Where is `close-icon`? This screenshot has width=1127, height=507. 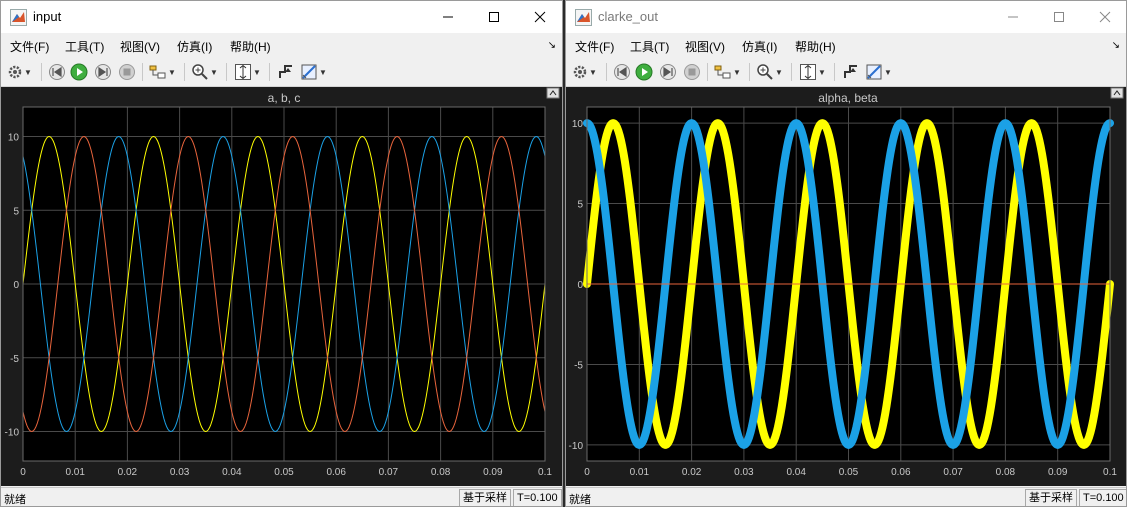
close-icon is located at coordinates (540, 17).